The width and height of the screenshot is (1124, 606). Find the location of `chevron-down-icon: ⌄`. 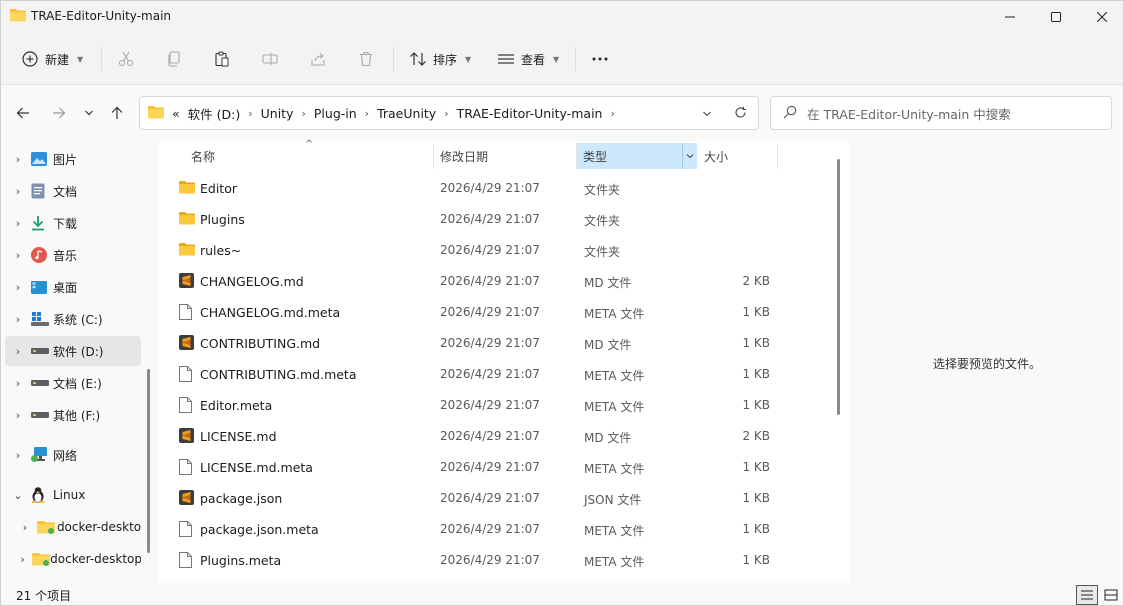

chevron-down-icon: ⌄ is located at coordinates (18, 495).